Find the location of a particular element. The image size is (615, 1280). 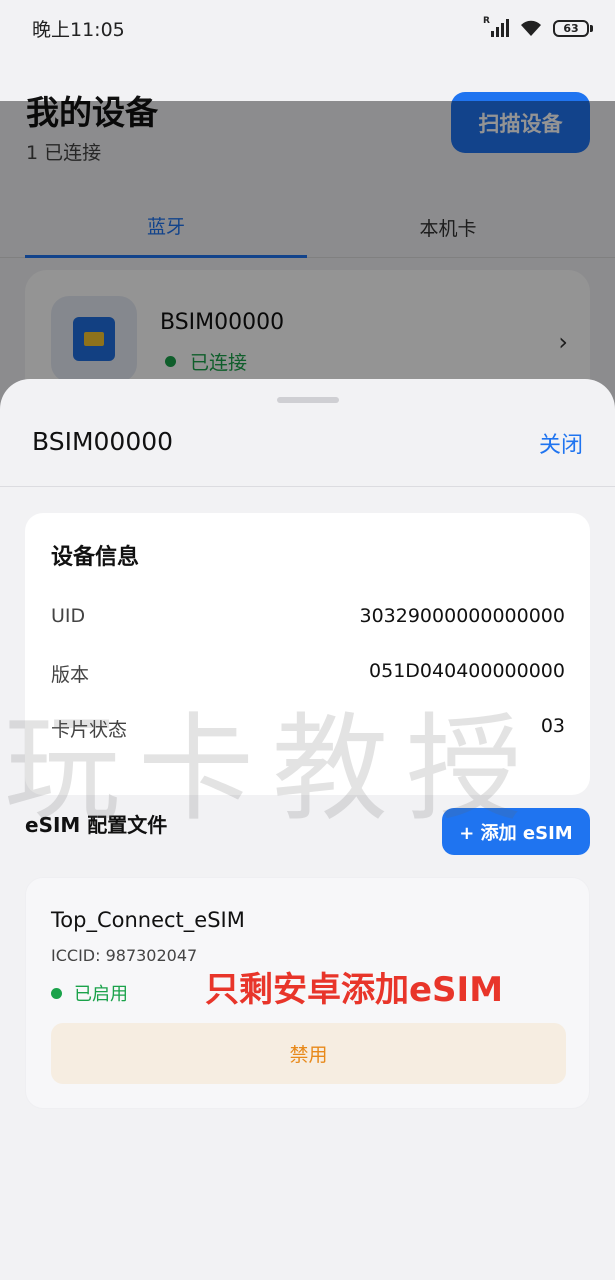

battery-icon: 63 is located at coordinates (573, 28).